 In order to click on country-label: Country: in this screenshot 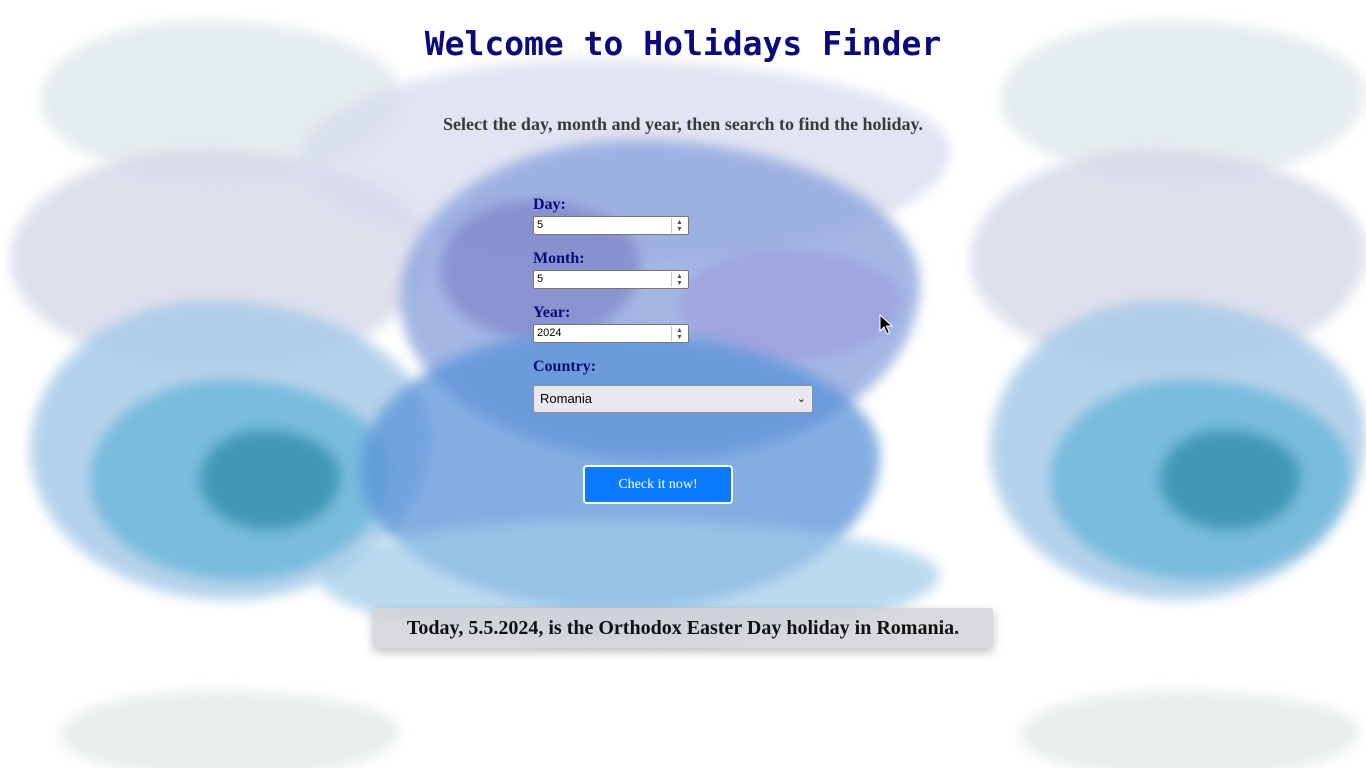, I will do `click(565, 366)`.